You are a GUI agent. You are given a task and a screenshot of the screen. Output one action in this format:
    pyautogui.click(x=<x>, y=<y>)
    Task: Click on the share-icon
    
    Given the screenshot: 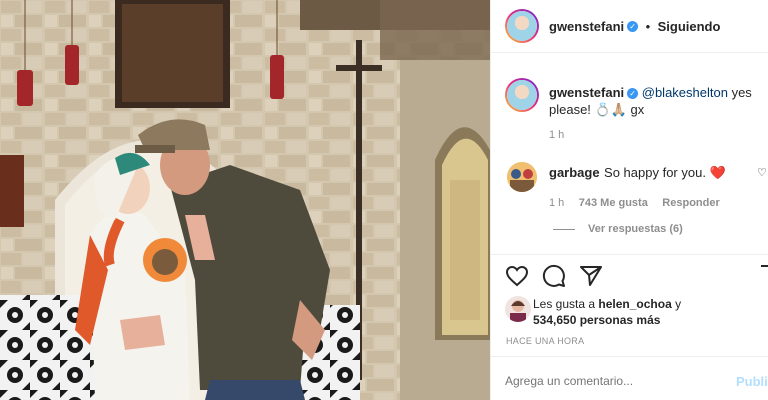 What is the action you would take?
    pyautogui.click(x=591, y=278)
    